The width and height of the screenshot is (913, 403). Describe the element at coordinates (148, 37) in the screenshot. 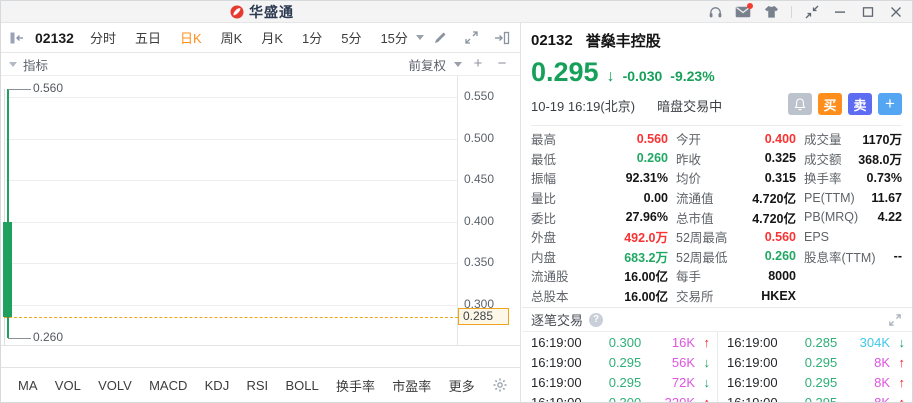

I see `period-tab: 五日` at that location.